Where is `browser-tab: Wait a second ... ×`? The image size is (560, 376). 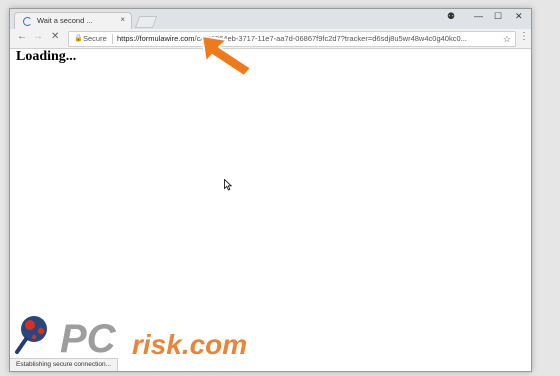 browser-tab: Wait a second ... × is located at coordinates (73, 20).